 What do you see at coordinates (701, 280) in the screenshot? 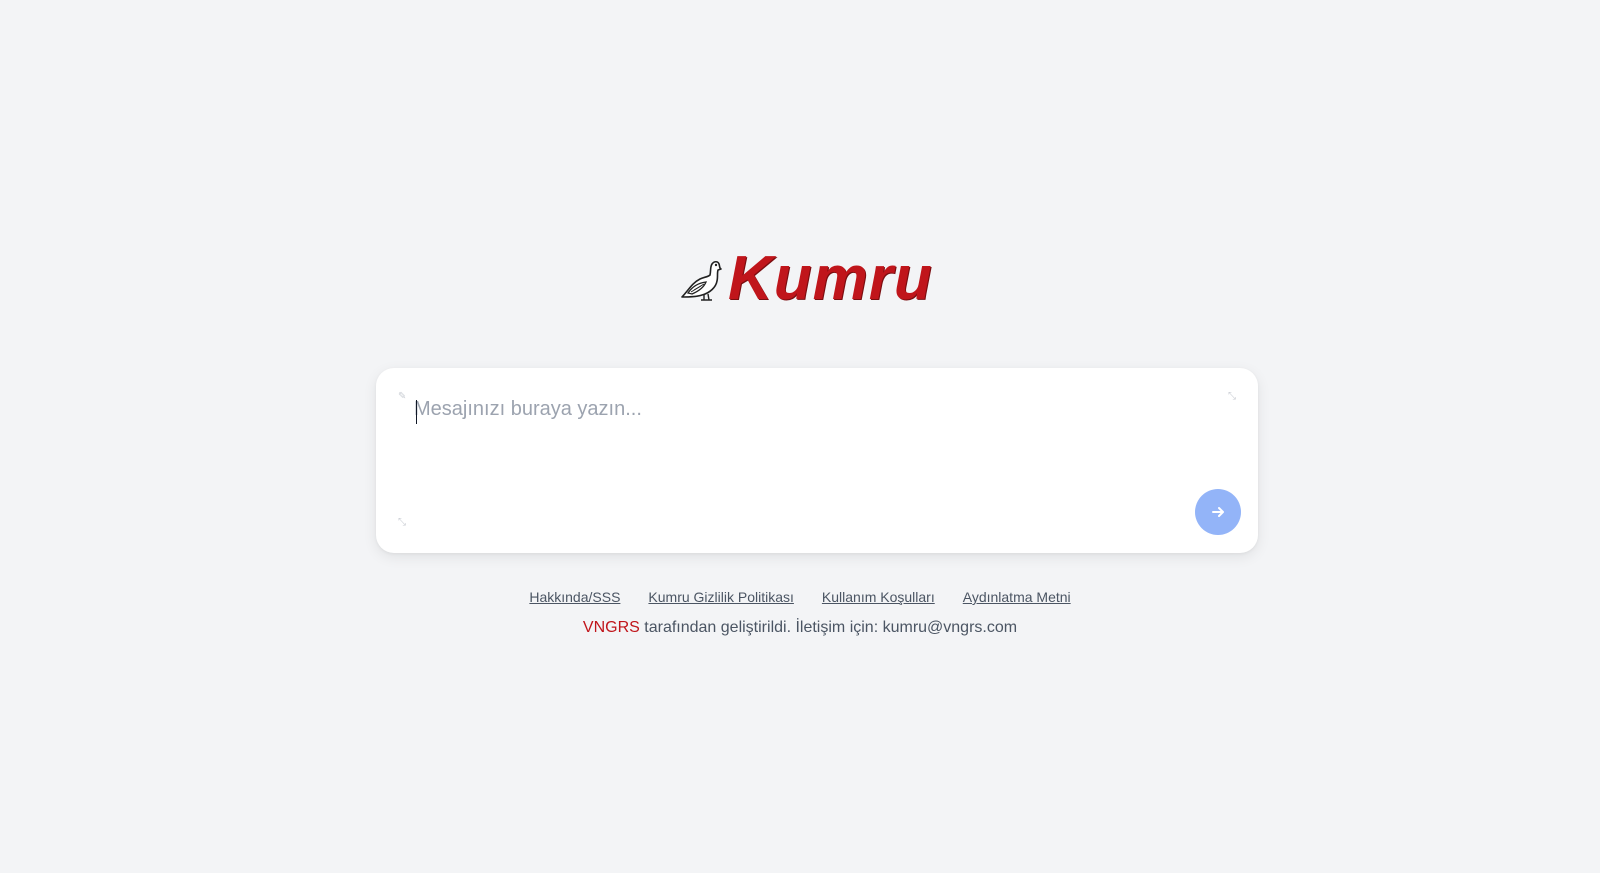
I see `pigeon-icon` at bounding box center [701, 280].